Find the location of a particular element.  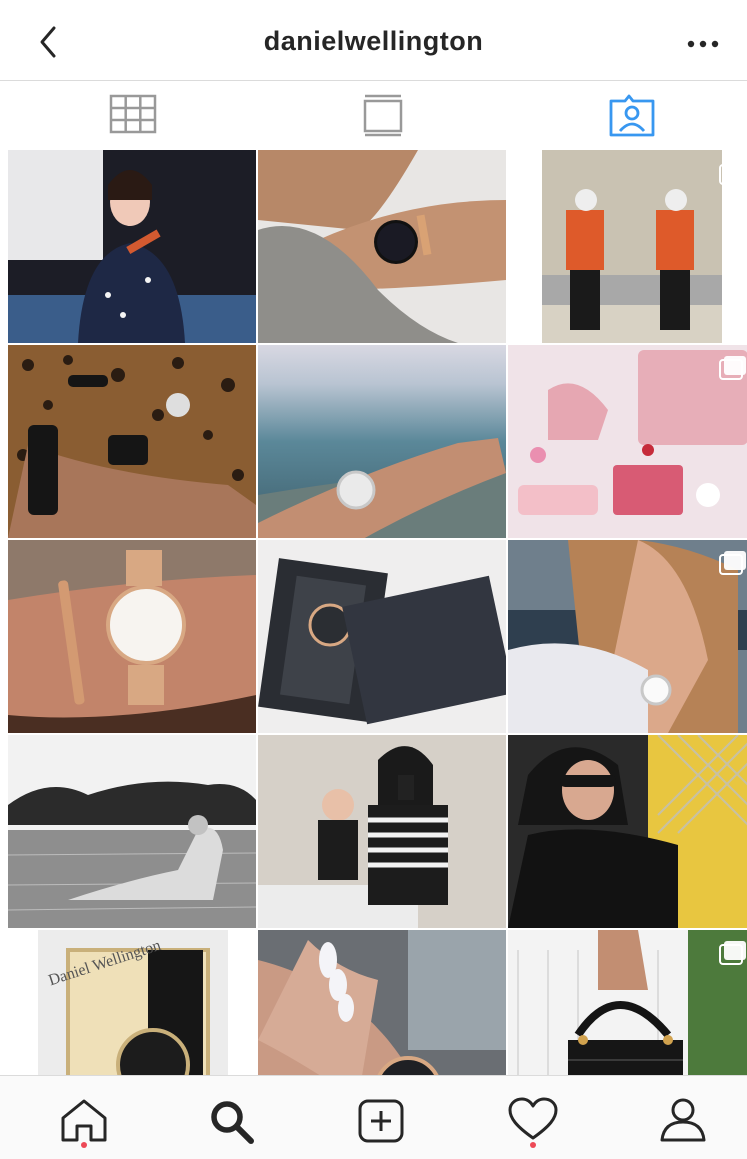

nav-activity is located at coordinates (533, 1122).